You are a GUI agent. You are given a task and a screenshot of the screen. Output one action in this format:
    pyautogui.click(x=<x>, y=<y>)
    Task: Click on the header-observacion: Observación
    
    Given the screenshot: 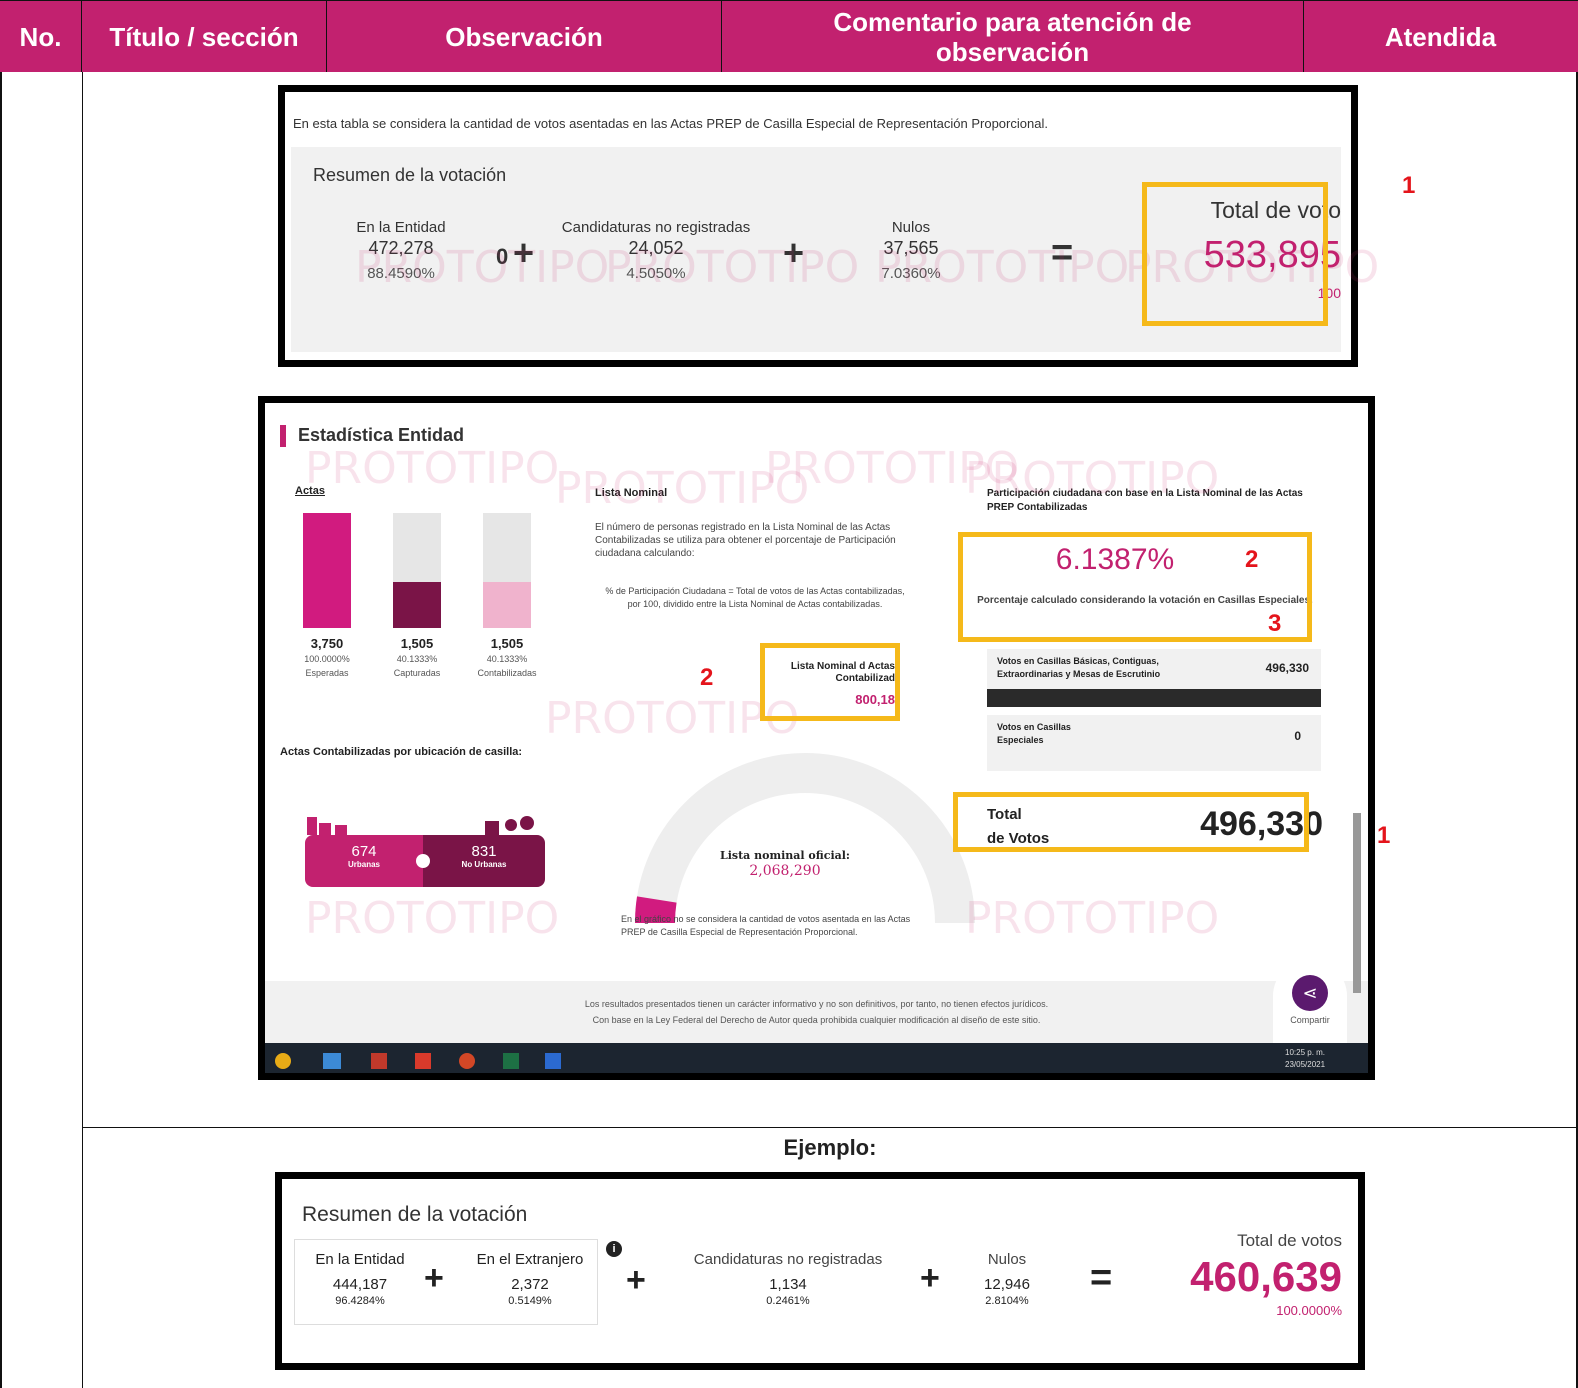 What is the action you would take?
    pyautogui.click(x=524, y=36)
    